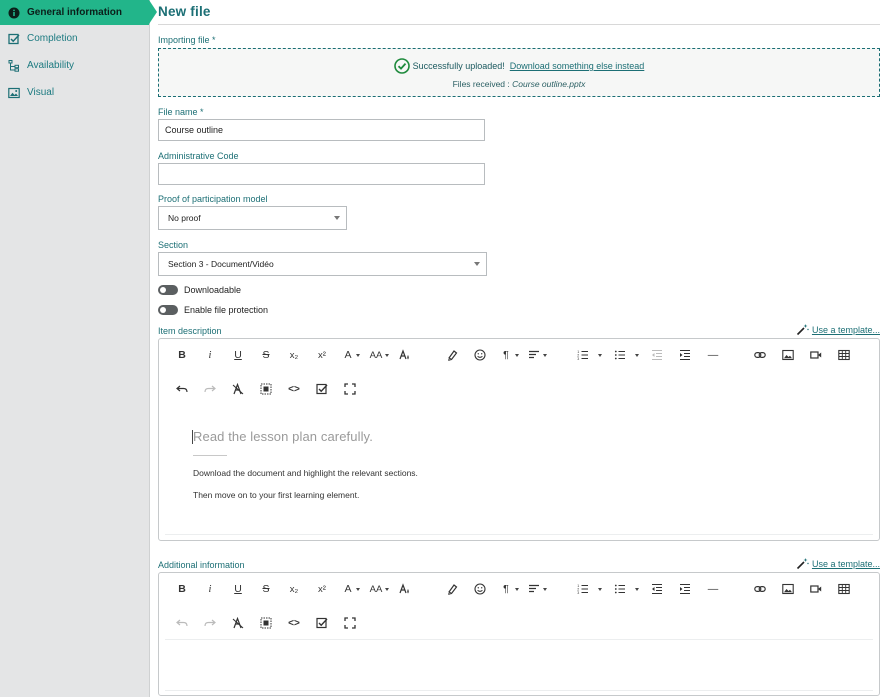 The height and width of the screenshot is (697, 883). Describe the element at coordinates (519, 634) in the screenshot. I see `additional-information-editor: B i U S x₂ x² A AA ¶ 1 2 3 — <>` at that location.